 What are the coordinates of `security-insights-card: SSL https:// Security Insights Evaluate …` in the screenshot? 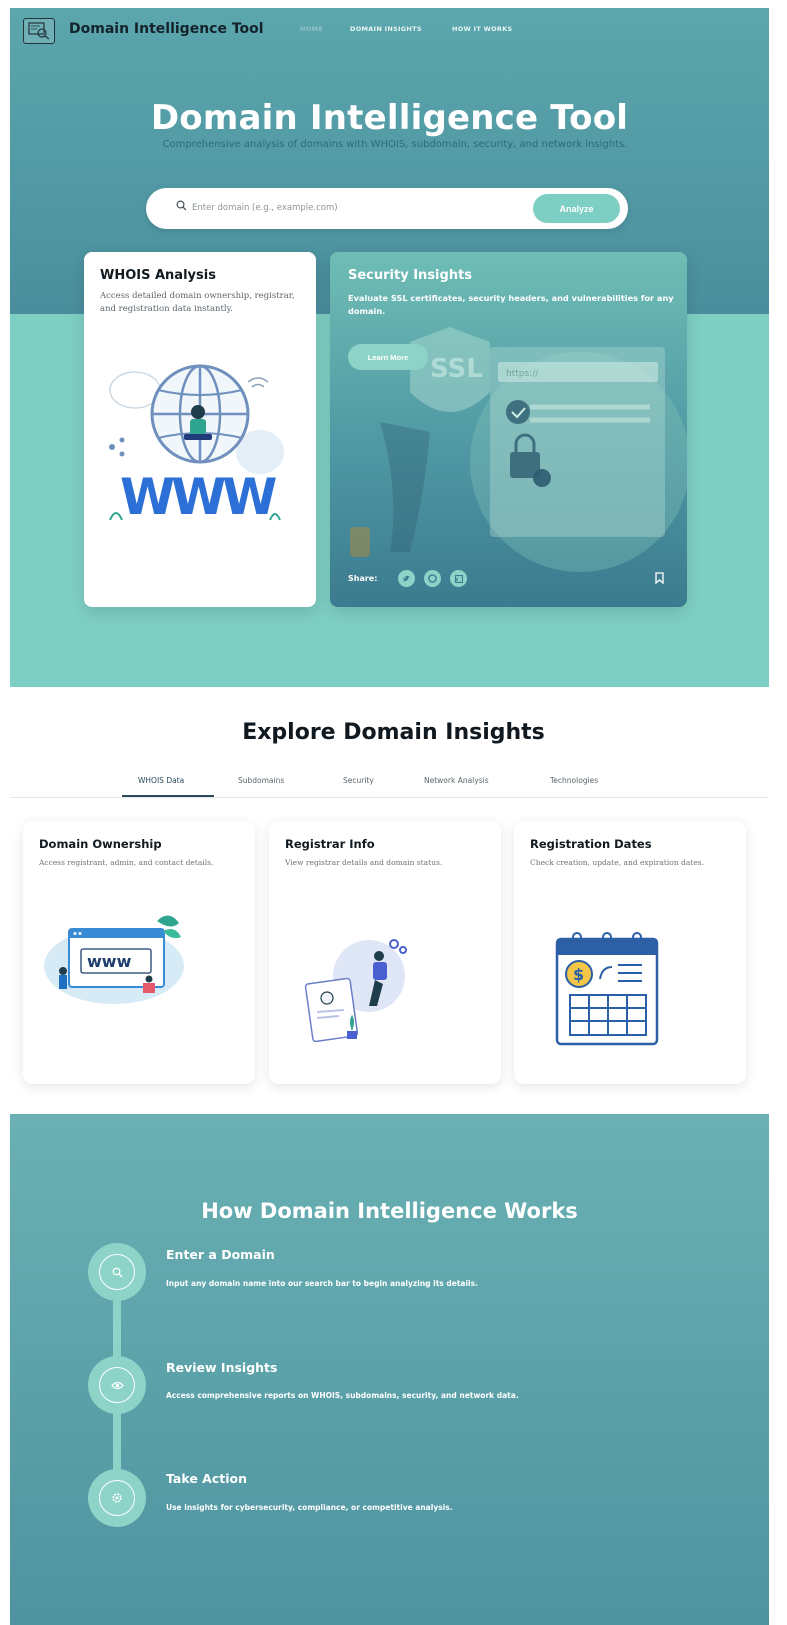 It's located at (508, 429).